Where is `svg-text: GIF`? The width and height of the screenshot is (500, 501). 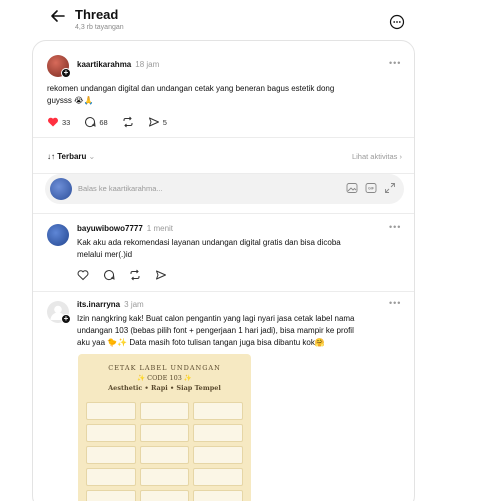
svg-text: GIF is located at coordinates (371, 189).